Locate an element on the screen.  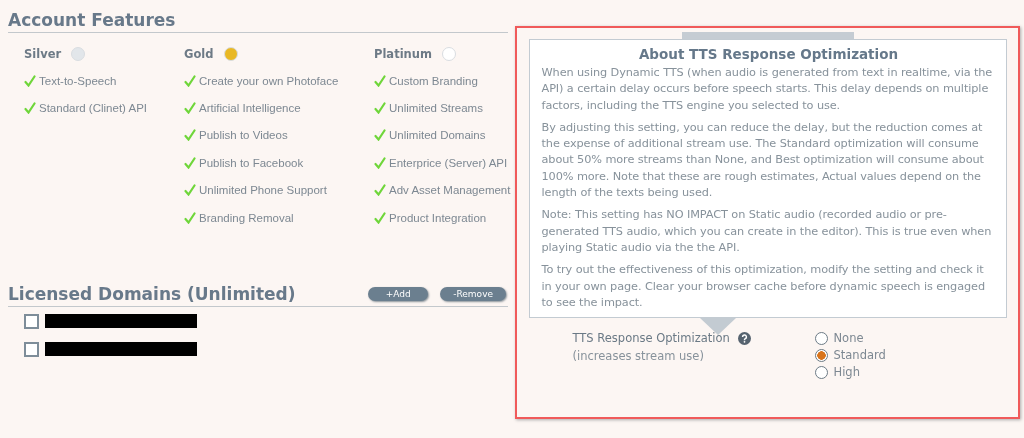
feature-label: Artificial Intelligence is located at coordinates (250, 108).